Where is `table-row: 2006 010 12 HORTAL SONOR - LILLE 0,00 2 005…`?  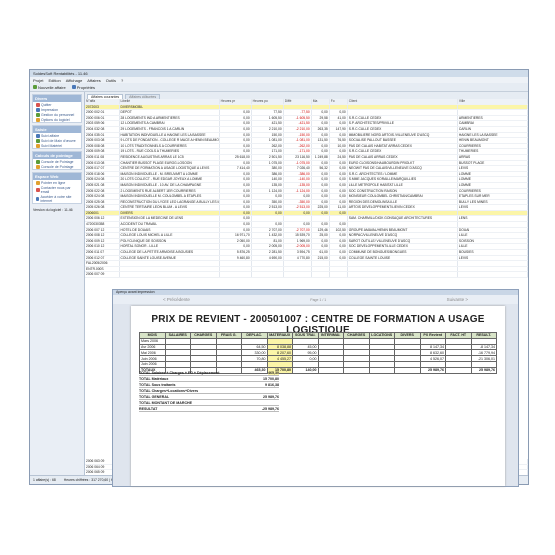 table-row: 2006 010 12 HORTAL SONOR - LILLE 0,00 2 005… is located at coordinates (306, 246).